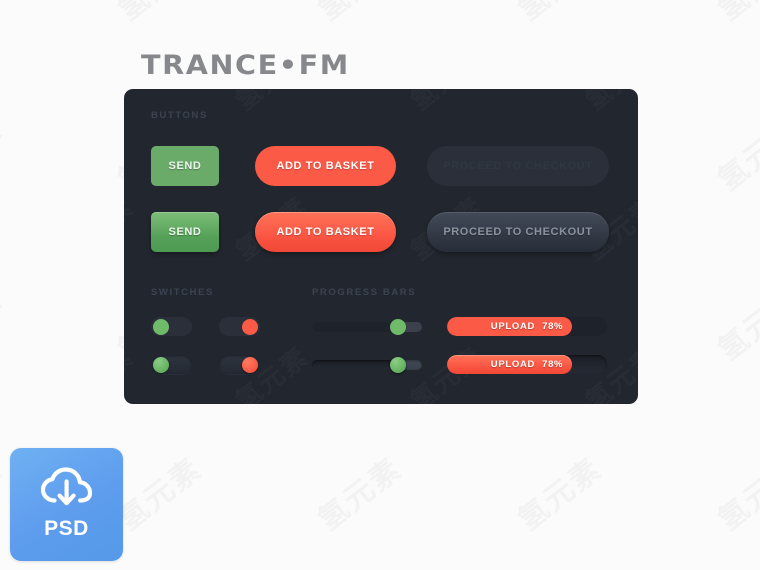  I want to click on proceed-to-checkout-button-flat: PROCEED TO CHECKOUT, so click(518, 166).